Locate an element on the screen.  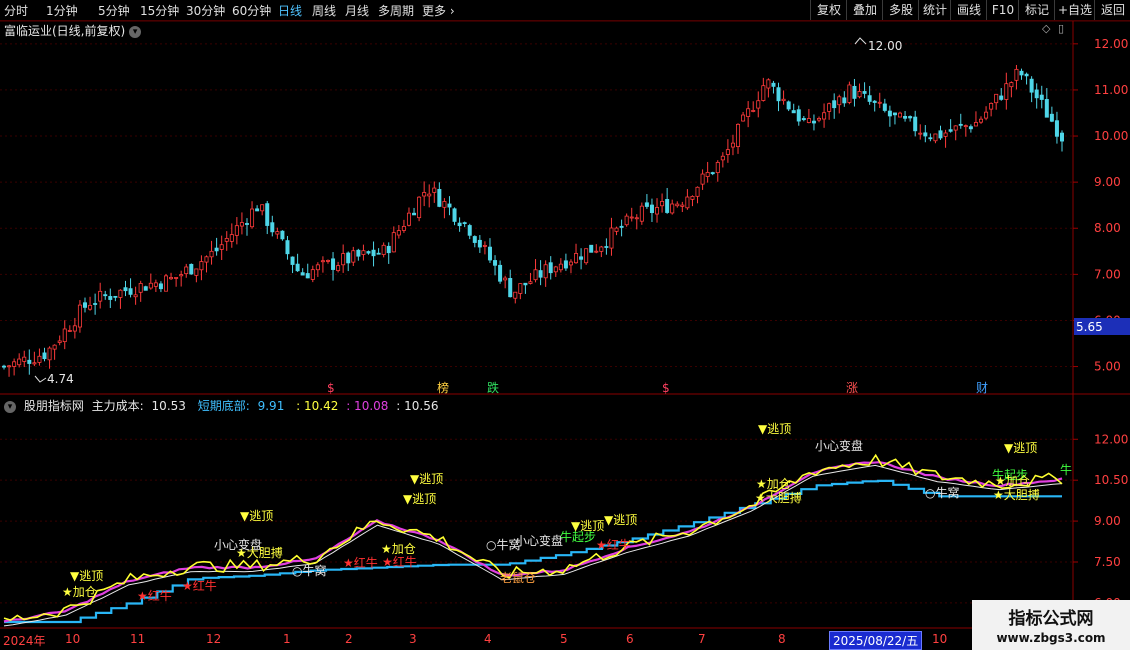
short-bottom-title: 短期底部: is located at coordinates (223, 406).